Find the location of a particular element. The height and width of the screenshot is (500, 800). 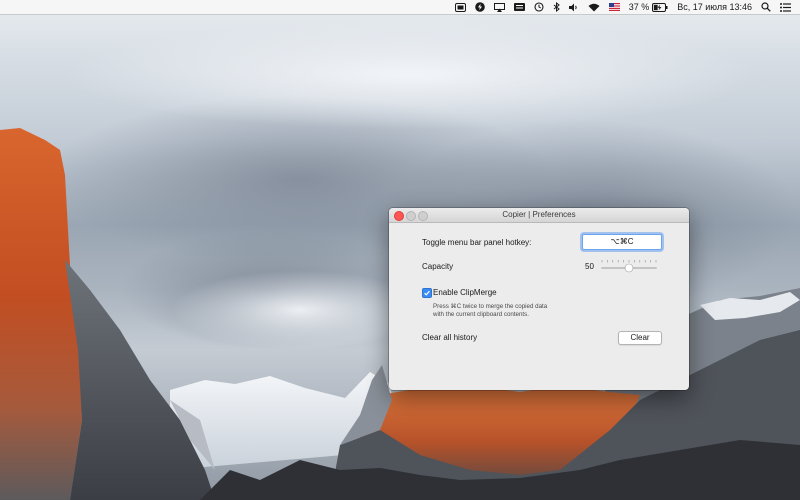

clipmerge-checkbox is located at coordinates (427, 293).